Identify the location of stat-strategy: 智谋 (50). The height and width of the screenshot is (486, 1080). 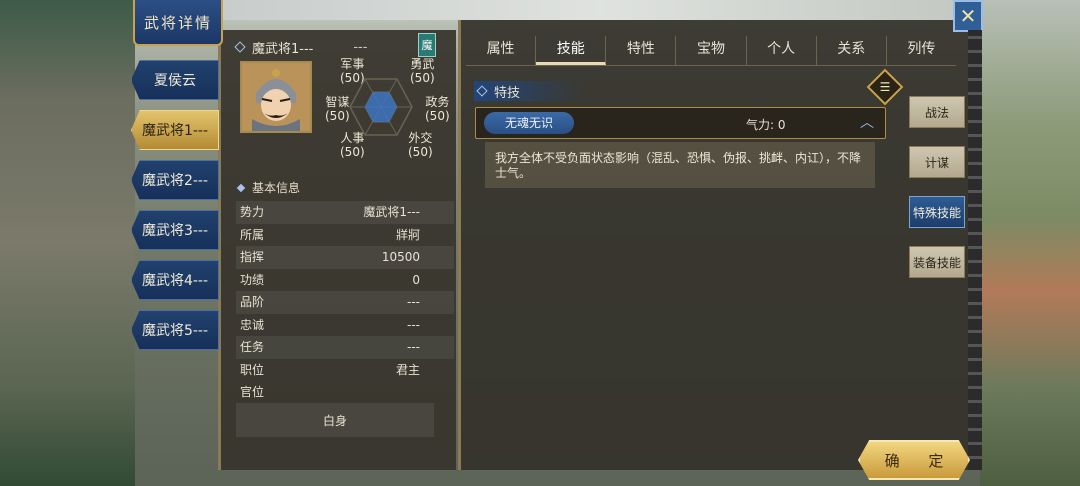
(337, 109).